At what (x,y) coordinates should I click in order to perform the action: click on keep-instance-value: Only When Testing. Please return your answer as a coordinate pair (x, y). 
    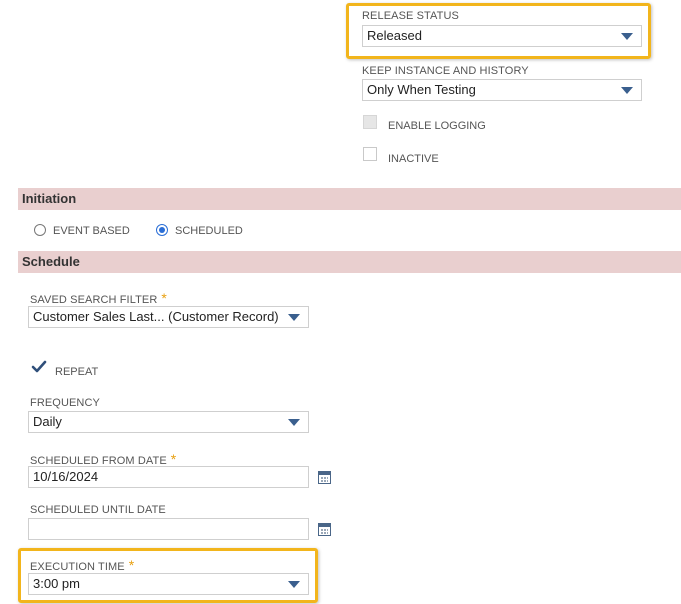
    Looking at the image, I should click on (421, 89).